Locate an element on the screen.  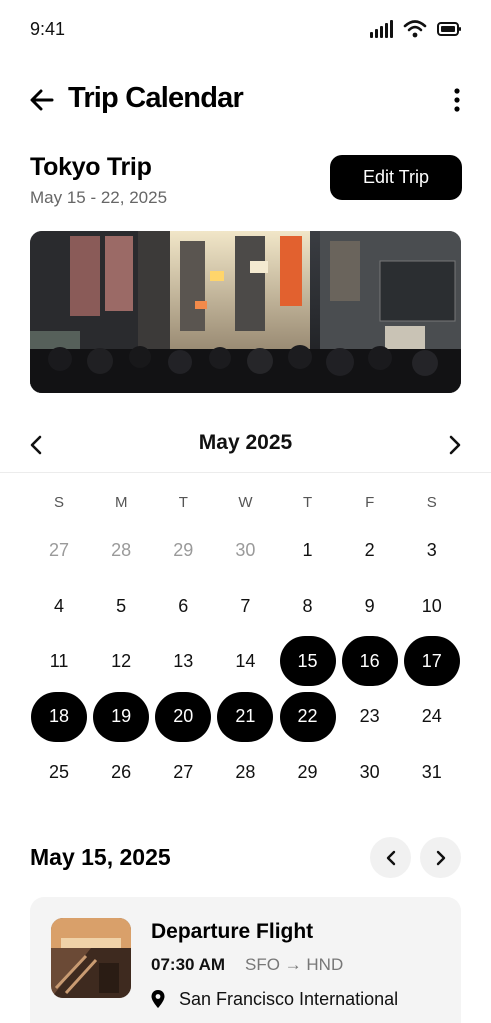
calendar-day-label: 17 is located at coordinates (431, 661).